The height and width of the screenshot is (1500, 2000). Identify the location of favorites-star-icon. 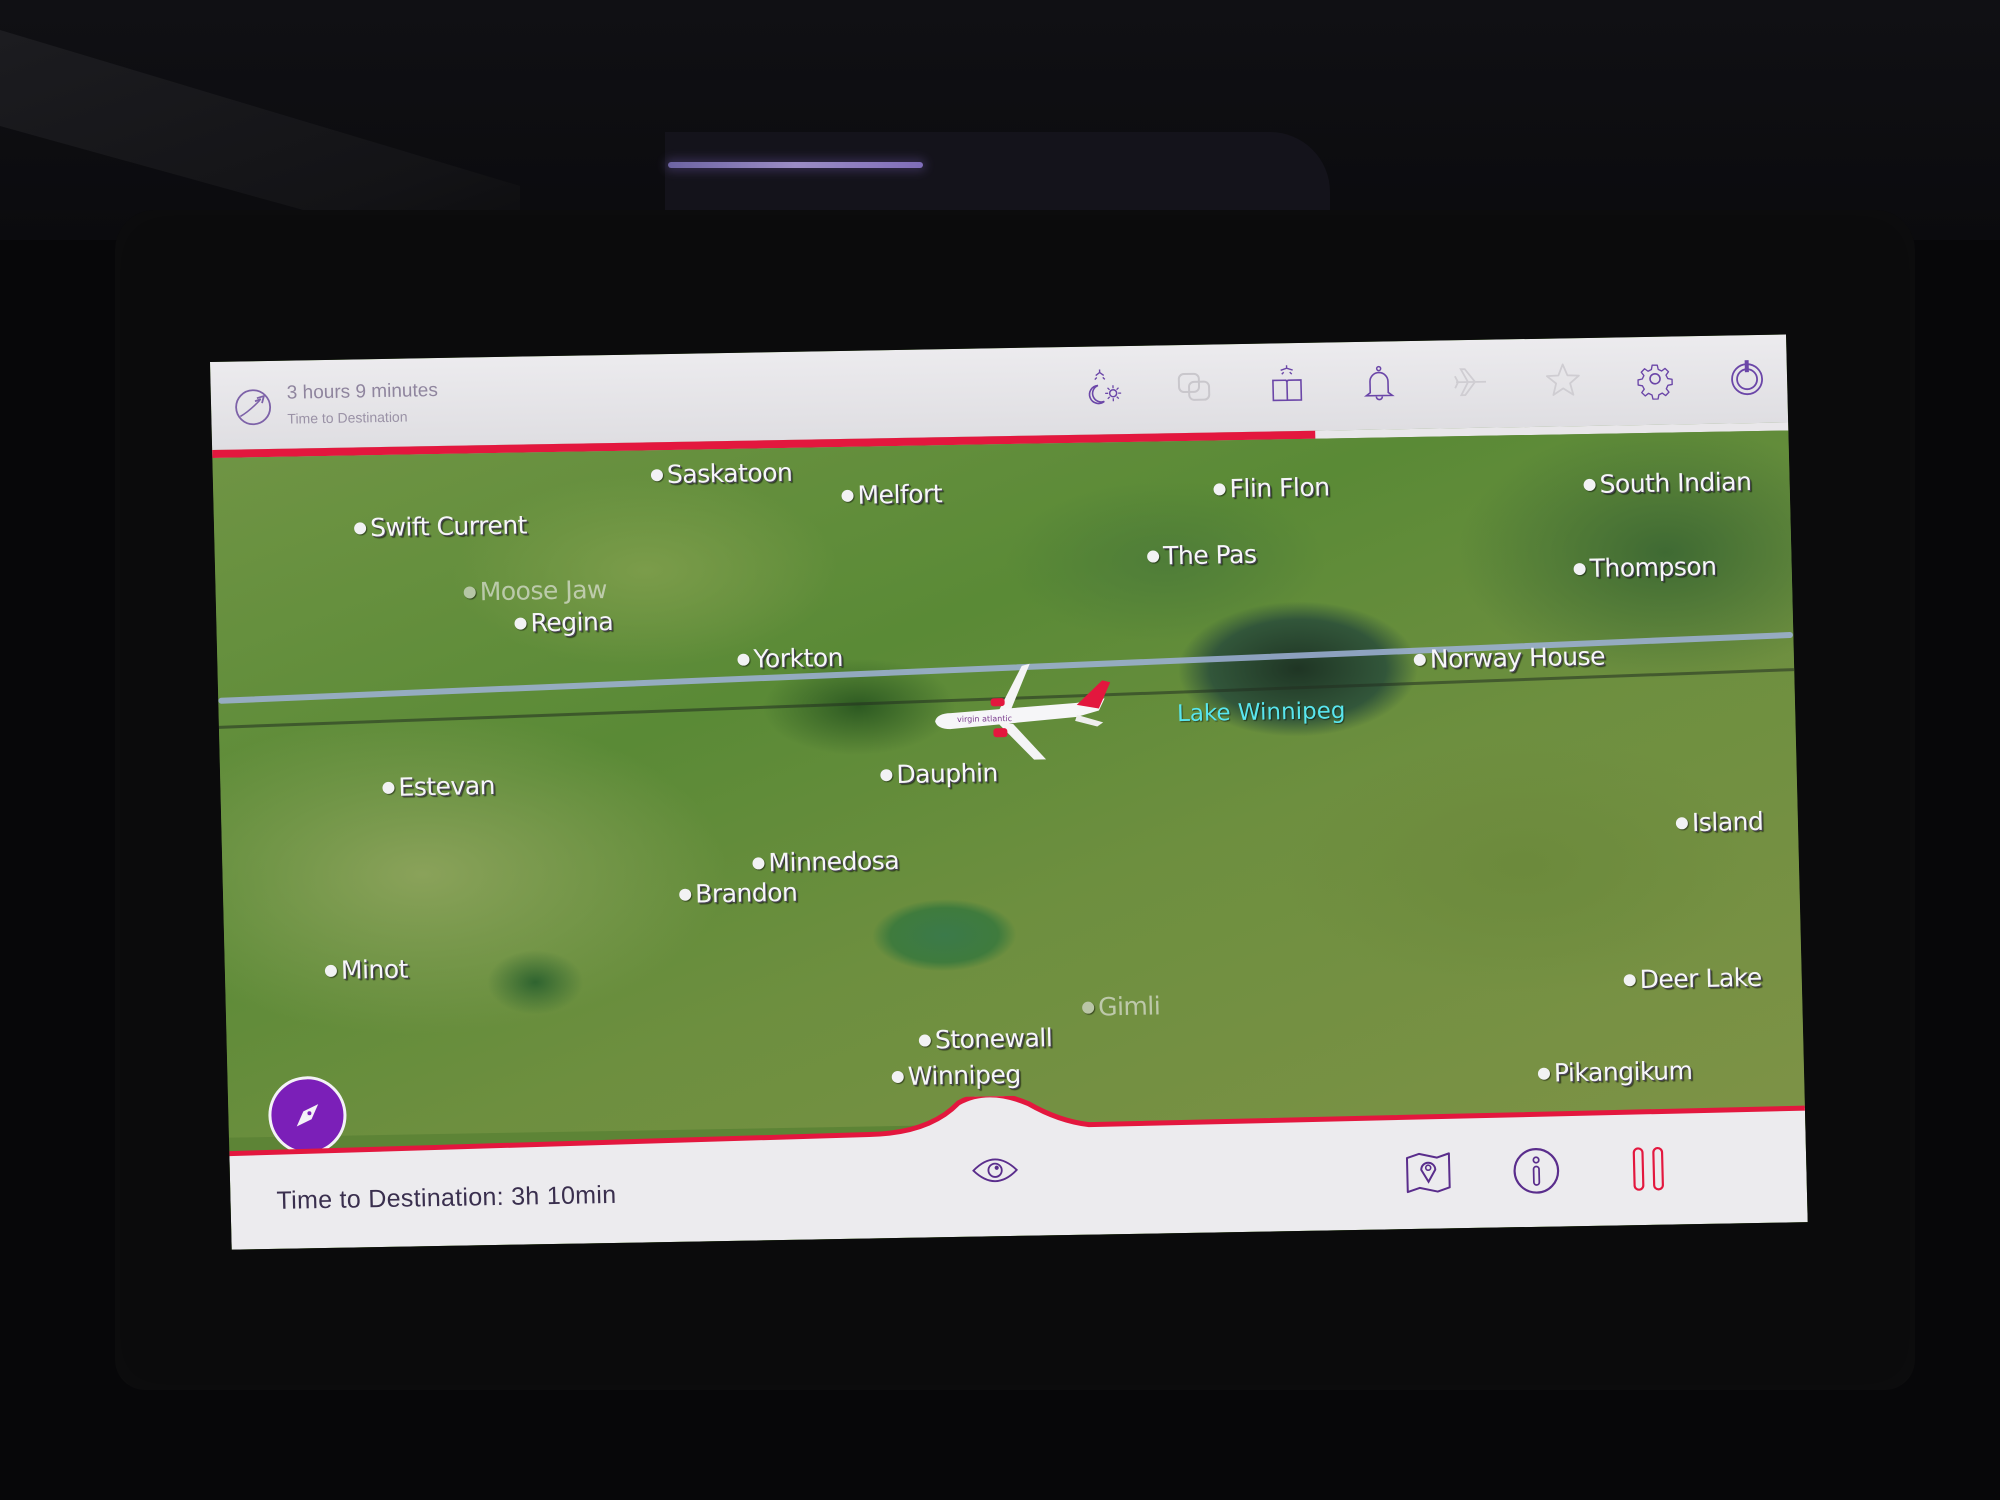
(1563, 379).